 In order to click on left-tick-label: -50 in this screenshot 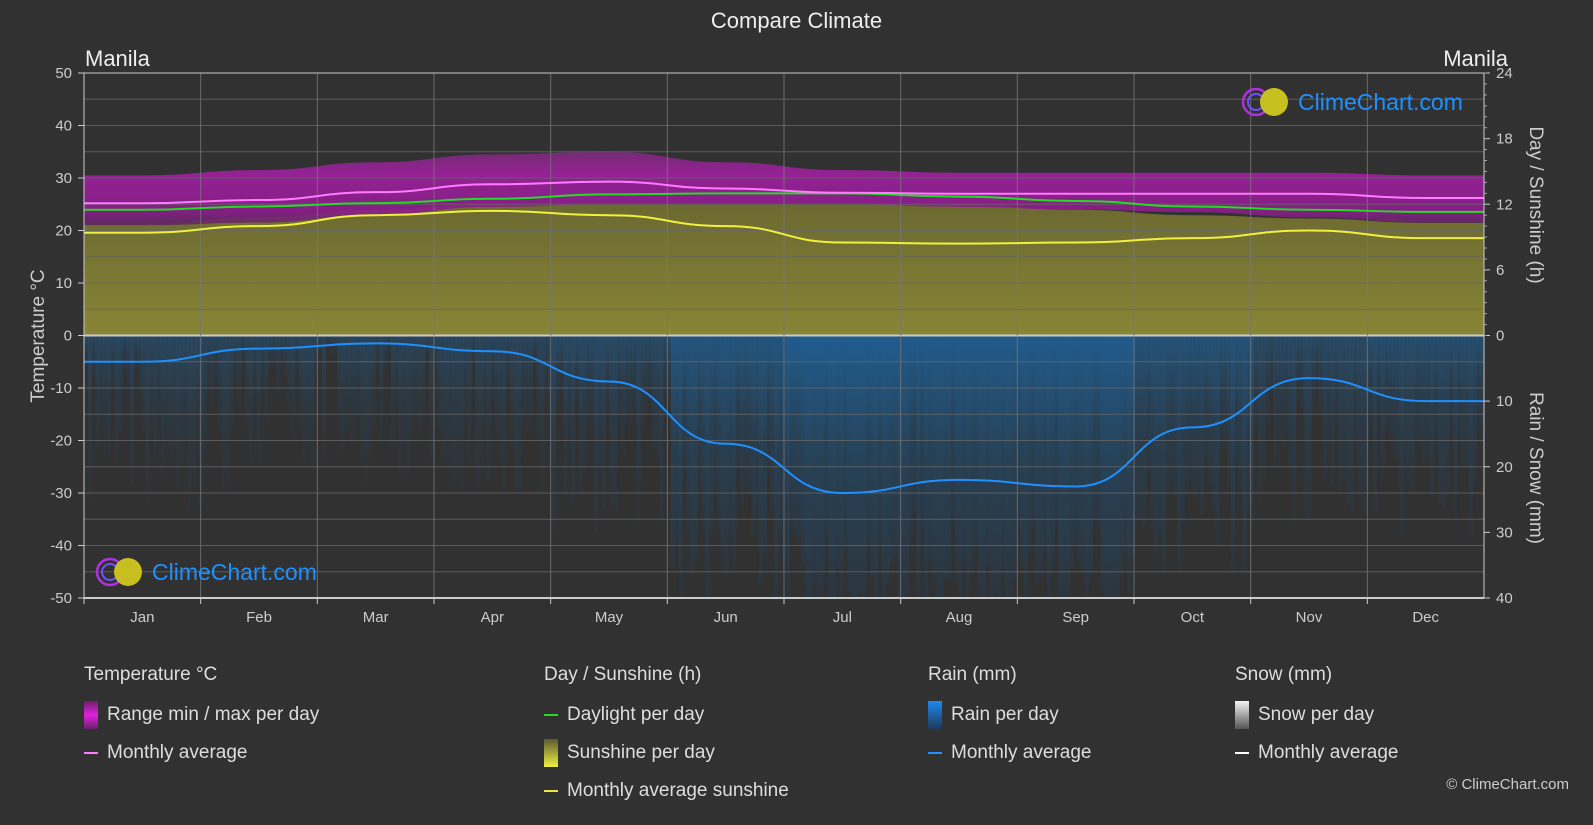, I will do `click(61, 598)`.